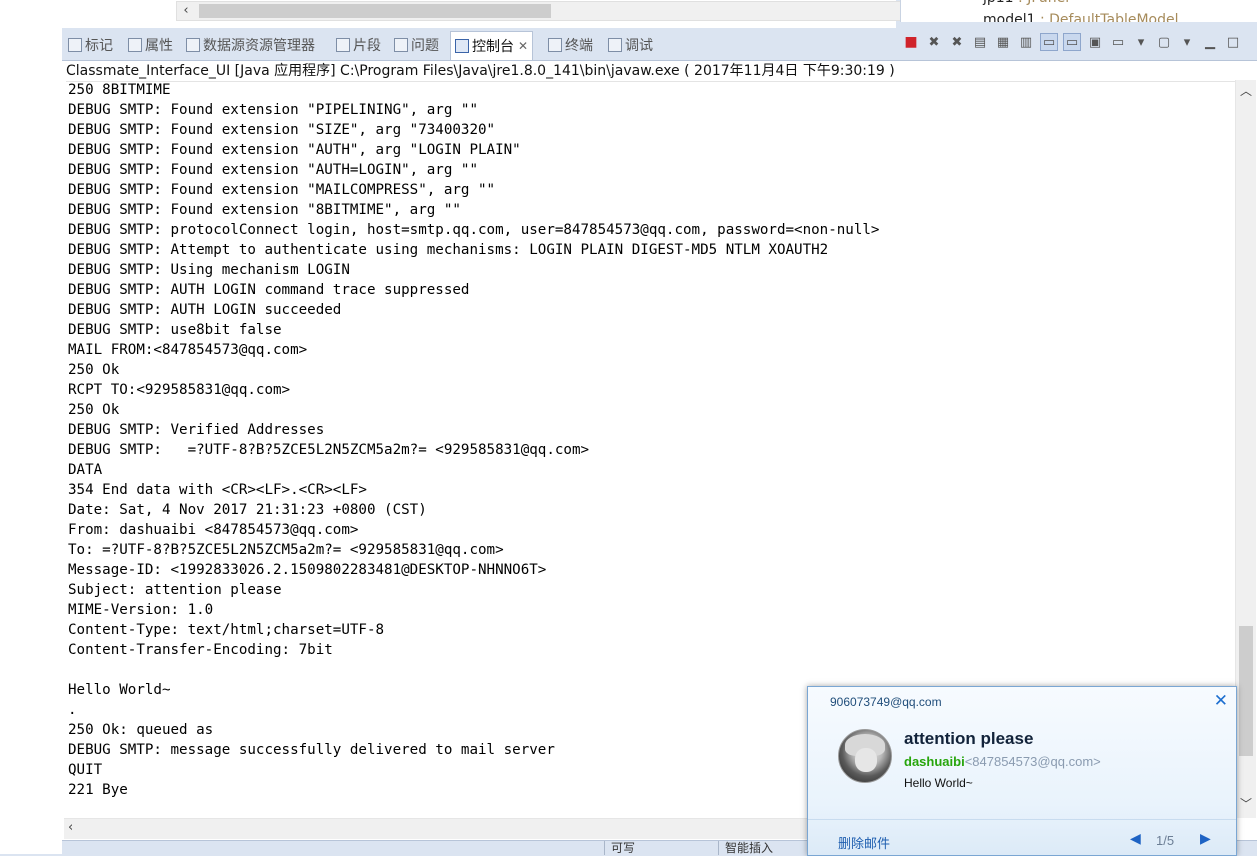 The image size is (1257, 856). Describe the element at coordinates (934, 42) in the screenshot. I see `remove-launch-icon: ✖` at that location.